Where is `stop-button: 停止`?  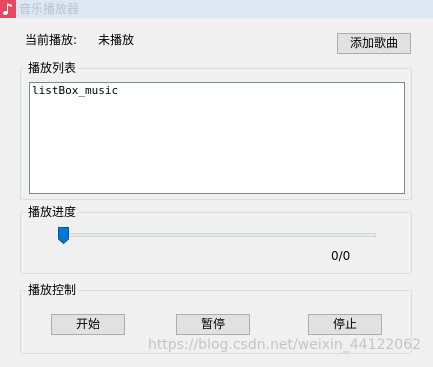 stop-button: 停止 is located at coordinates (345, 324).